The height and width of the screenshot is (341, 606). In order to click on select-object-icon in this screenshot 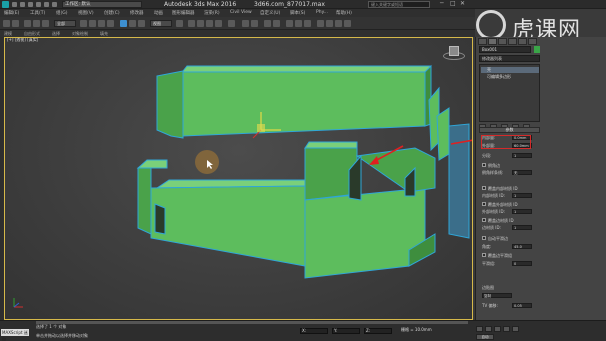, I will do `click(83, 23)`.